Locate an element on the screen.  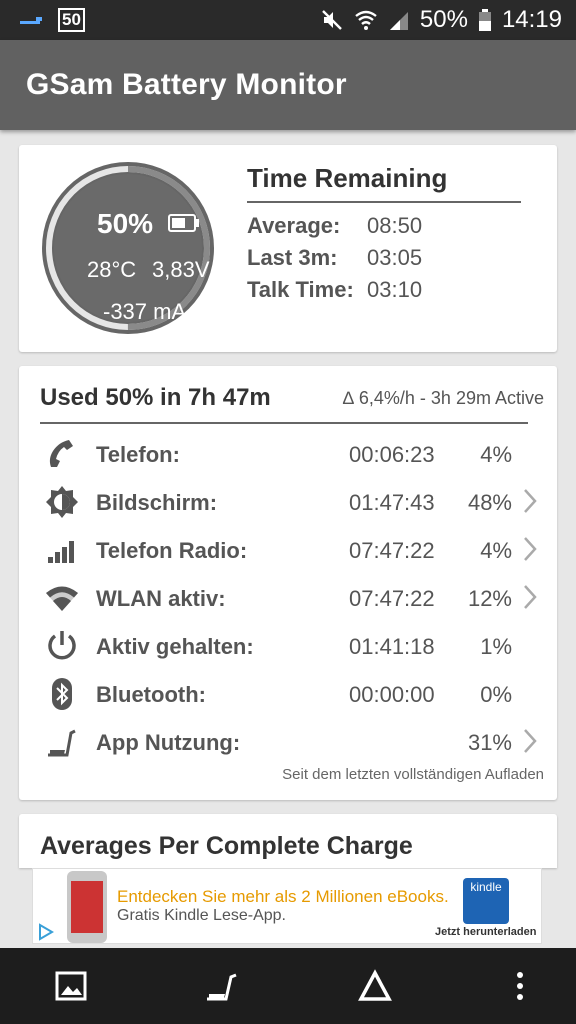
signal-bars-icon is located at coordinates (62, 550).